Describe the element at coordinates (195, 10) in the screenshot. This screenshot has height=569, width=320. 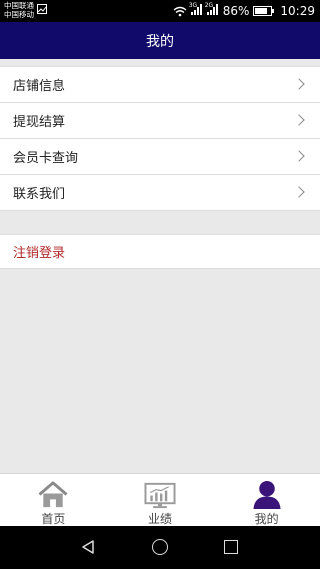
I see `signal-3g: 3G` at that location.